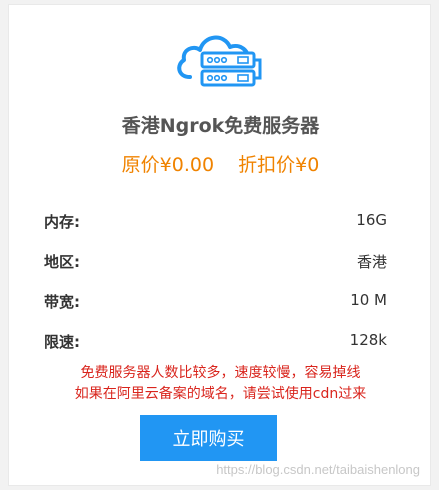 The width and height of the screenshot is (439, 490). What do you see at coordinates (279, 165) in the screenshot?
I see `discount-price: 折扣价¥0` at bounding box center [279, 165].